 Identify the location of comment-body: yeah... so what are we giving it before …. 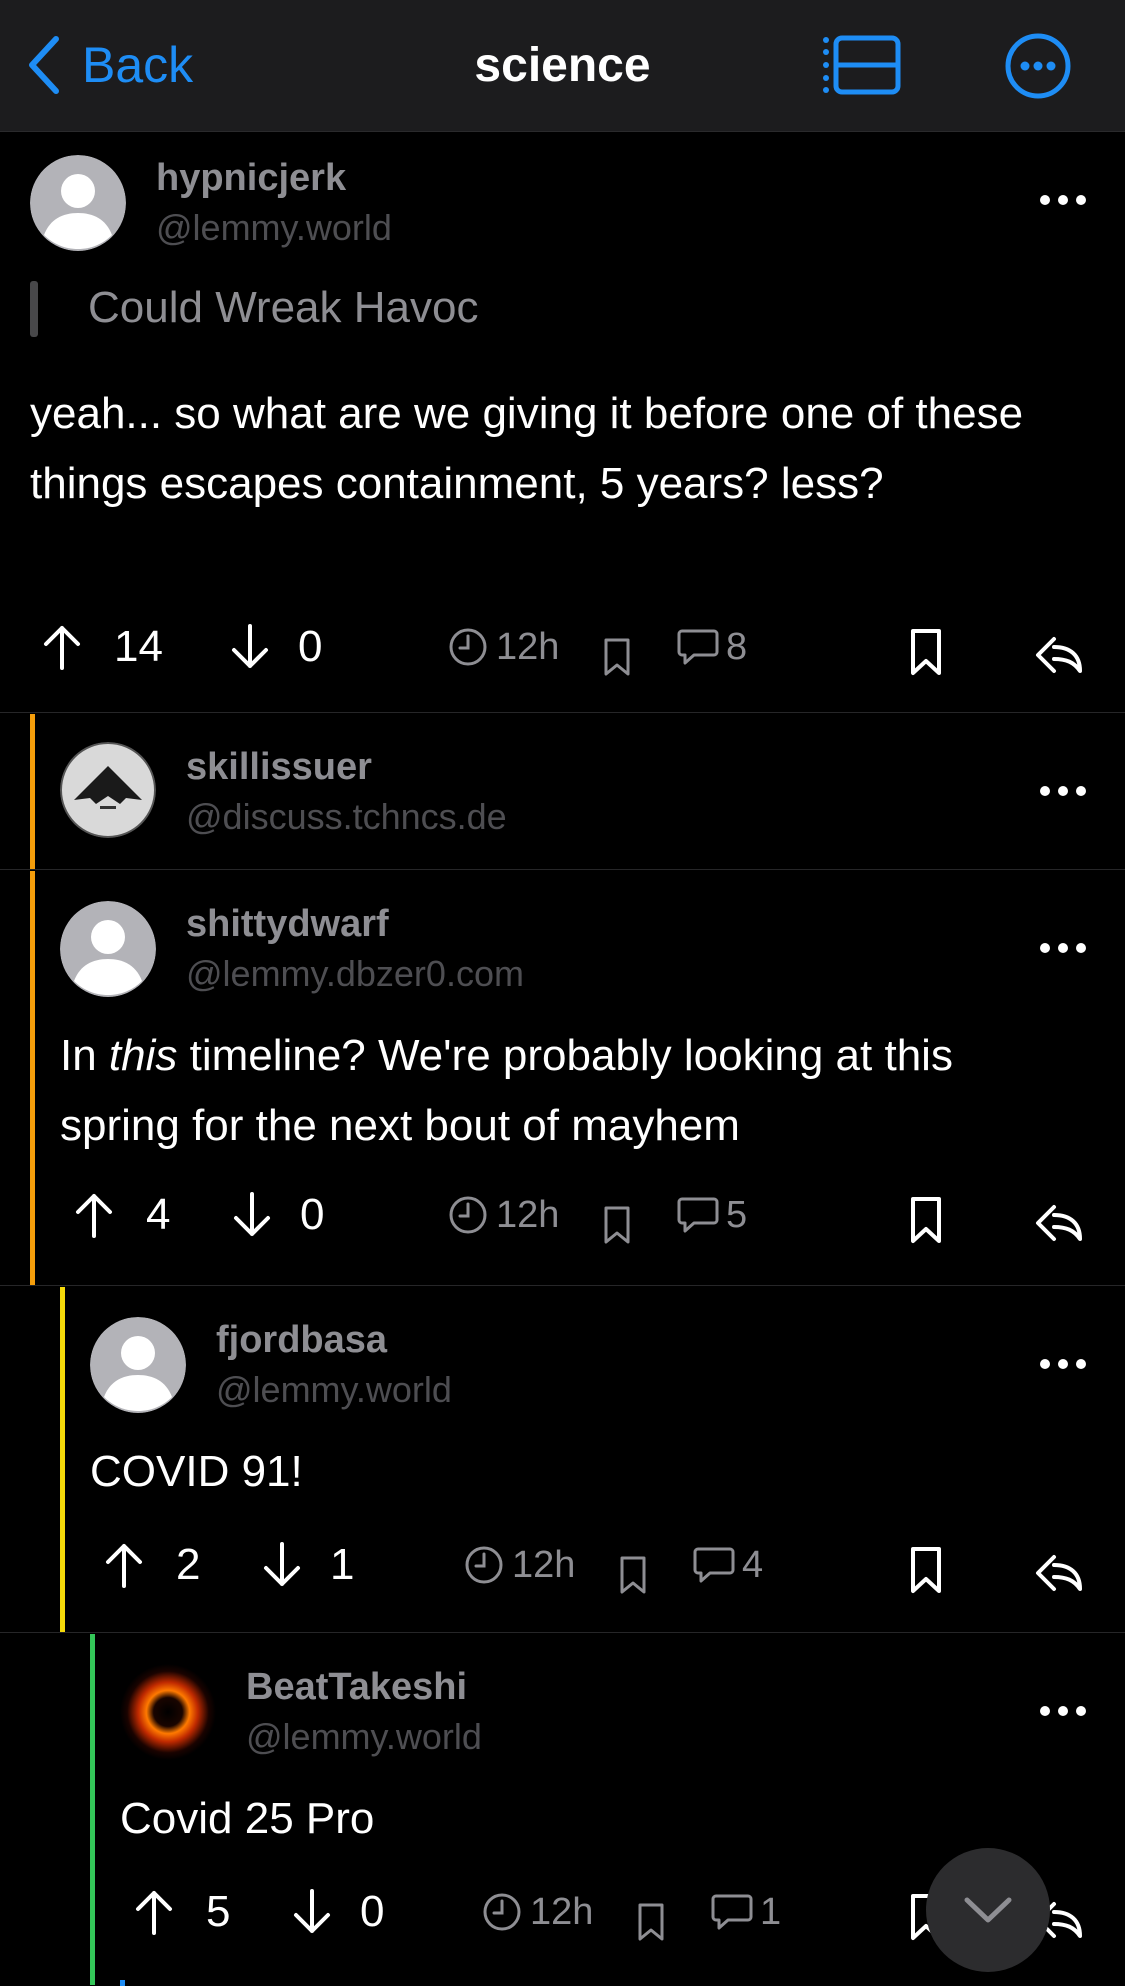
(527, 448).